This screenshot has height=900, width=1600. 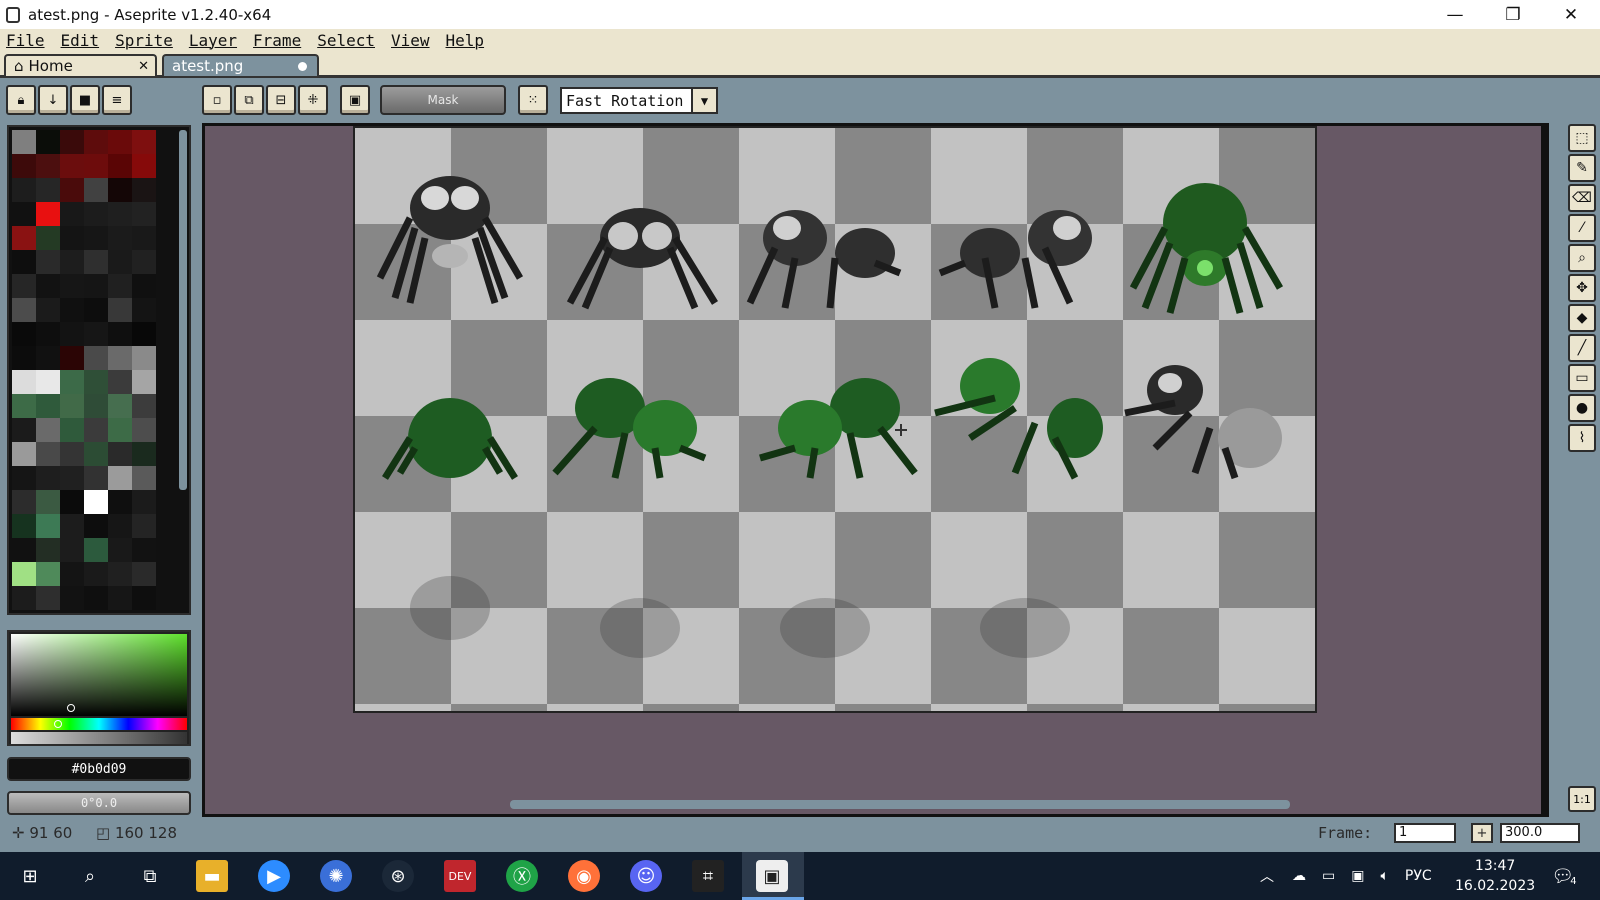 What do you see at coordinates (1540, 833) in the screenshot?
I see `zoom-field: 300.0` at bounding box center [1540, 833].